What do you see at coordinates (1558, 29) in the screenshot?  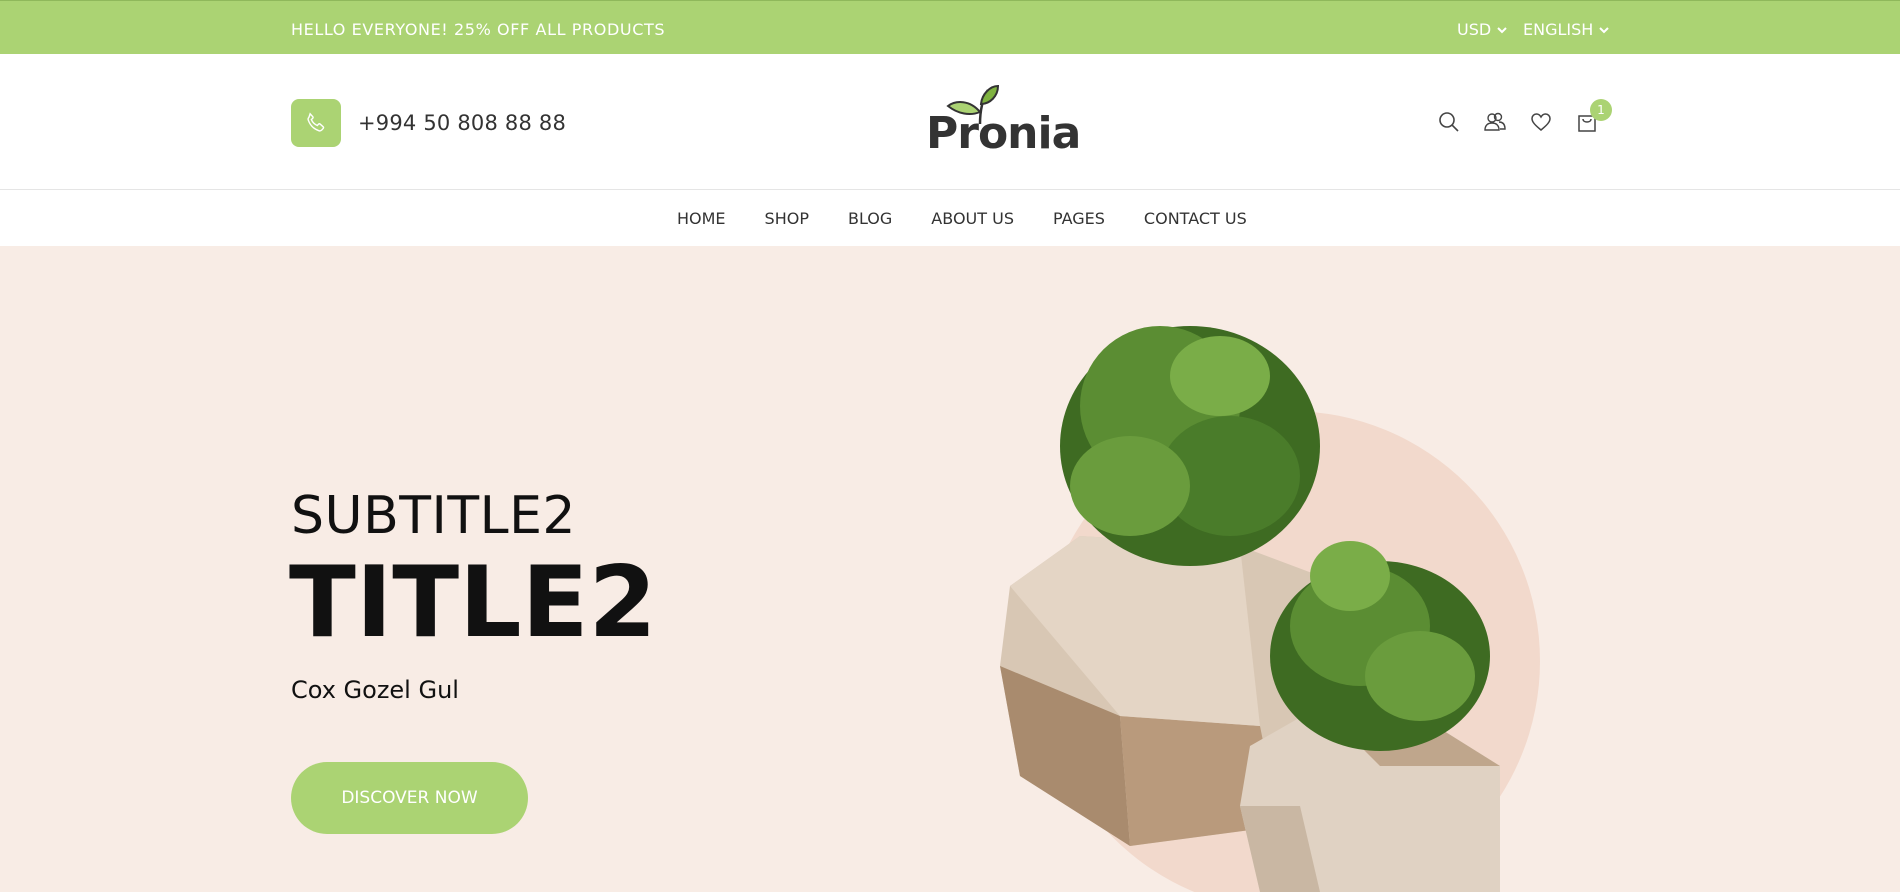 I see `language-label: ENGLISH` at bounding box center [1558, 29].